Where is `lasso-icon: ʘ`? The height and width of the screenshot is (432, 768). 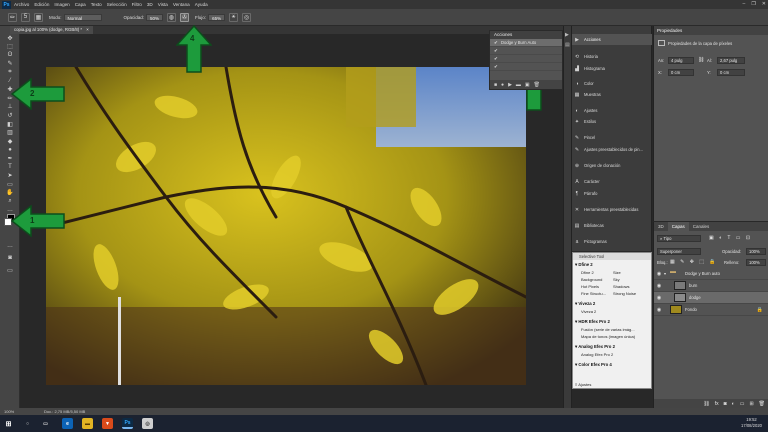 lasso-icon: ʘ is located at coordinates (10, 55).